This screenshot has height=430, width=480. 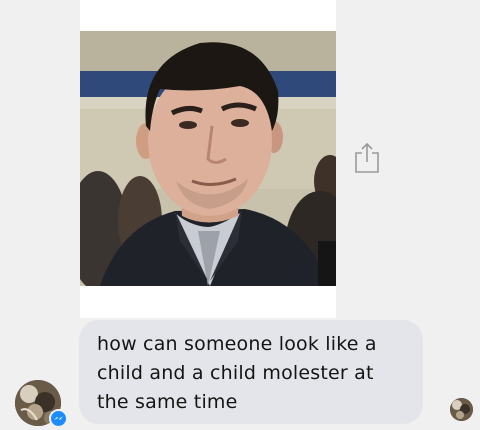 What do you see at coordinates (167, 402) in the screenshot?
I see `message-line: the same time` at bounding box center [167, 402].